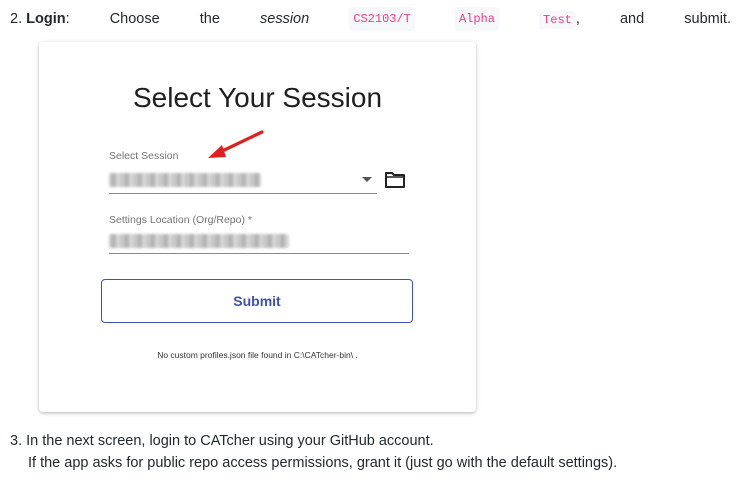  I want to click on step-2-lead: 2. Login:, so click(40, 19).